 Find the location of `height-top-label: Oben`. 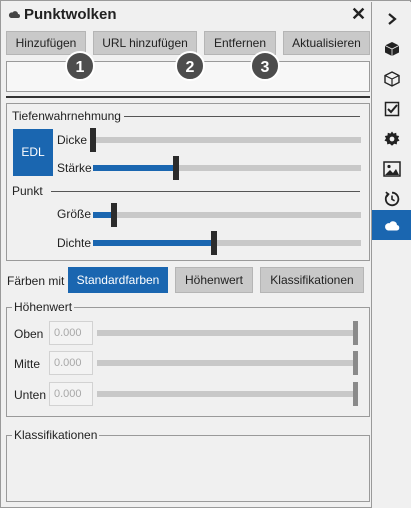

height-top-label: Oben is located at coordinates (29, 334).